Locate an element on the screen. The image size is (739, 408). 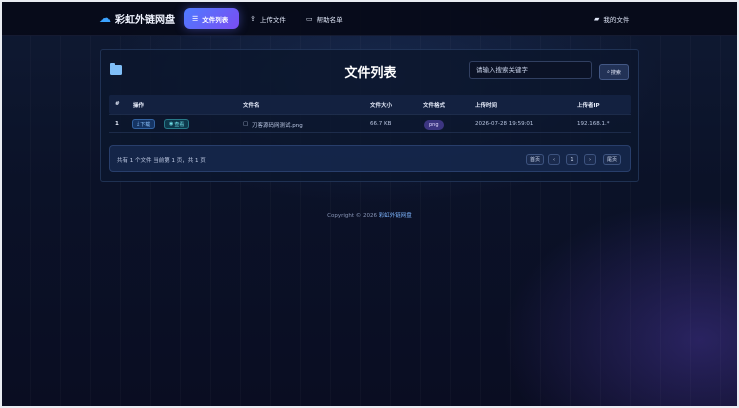
upload-time: 2026-07-28 19:59:01 is located at coordinates (504, 124).